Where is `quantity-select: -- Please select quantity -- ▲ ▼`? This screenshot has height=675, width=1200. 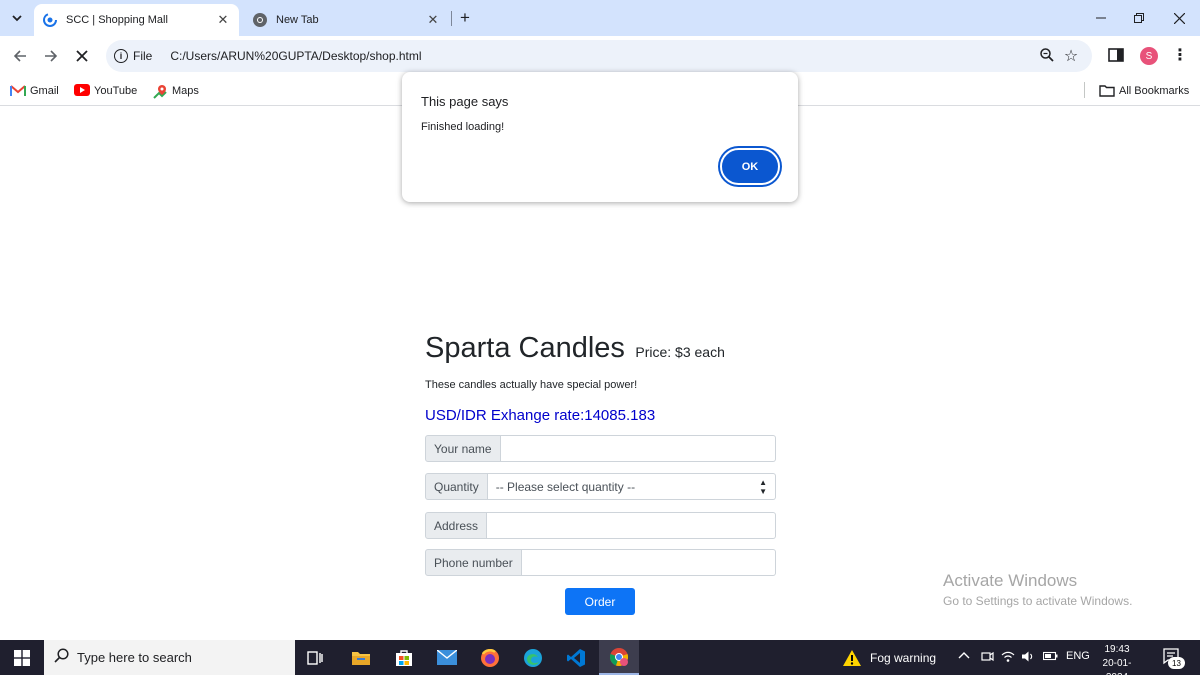 quantity-select: -- Please select quantity -- ▲ ▼ is located at coordinates (631, 486).